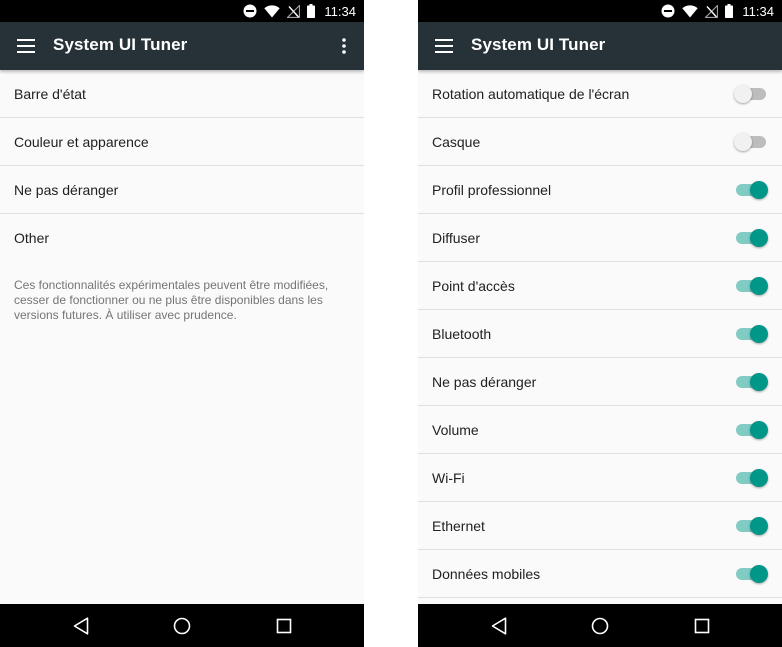 This screenshot has height=647, width=782. What do you see at coordinates (486, 573) in the screenshot?
I see `toggle-label: Données mobiles` at bounding box center [486, 573].